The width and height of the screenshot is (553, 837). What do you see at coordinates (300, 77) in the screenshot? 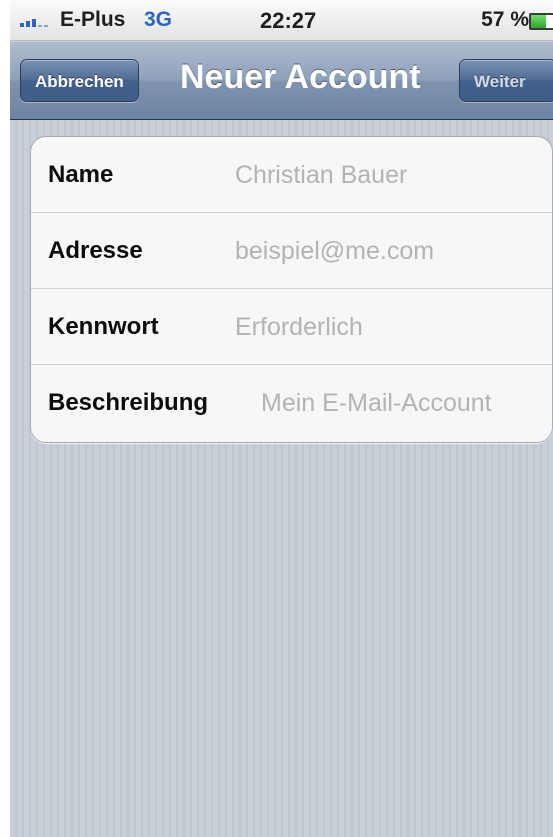
I see `page-title: Neuer Account` at bounding box center [300, 77].